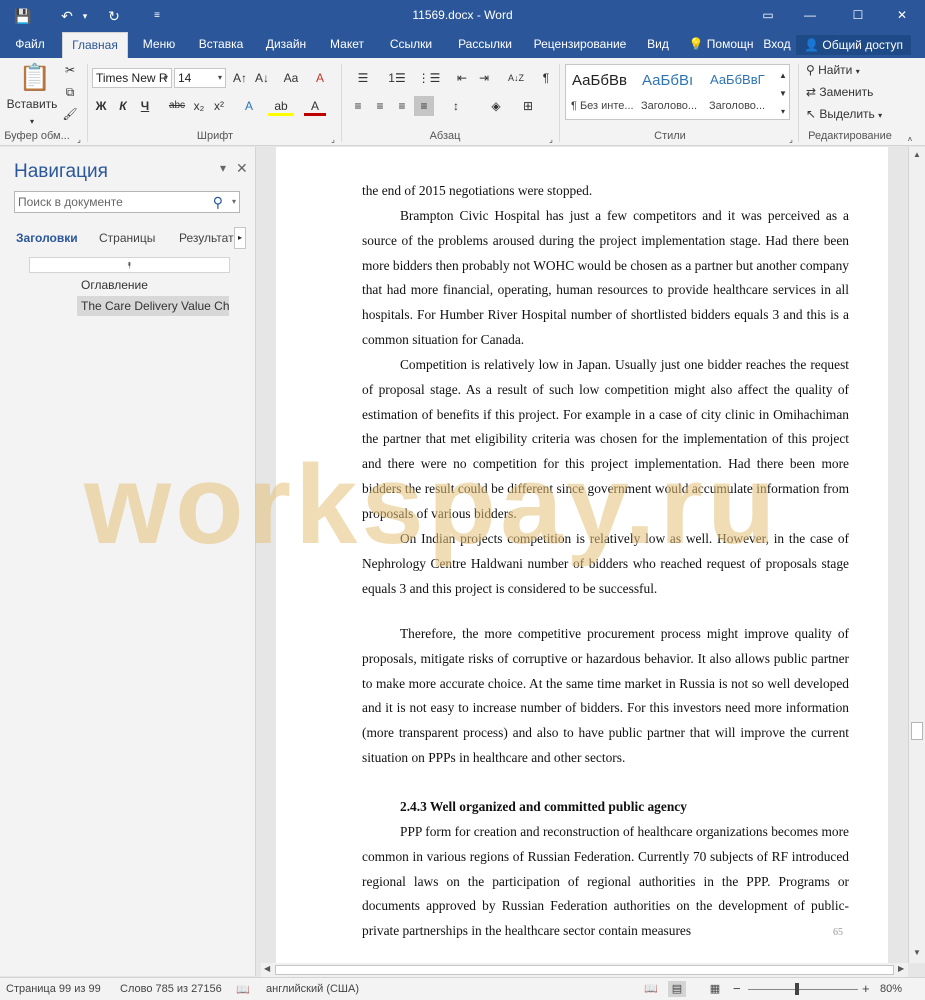 The width and height of the screenshot is (925, 1000). What do you see at coordinates (721, 45) in the screenshot?
I see `tell-me: 💡 Помощн` at bounding box center [721, 45].